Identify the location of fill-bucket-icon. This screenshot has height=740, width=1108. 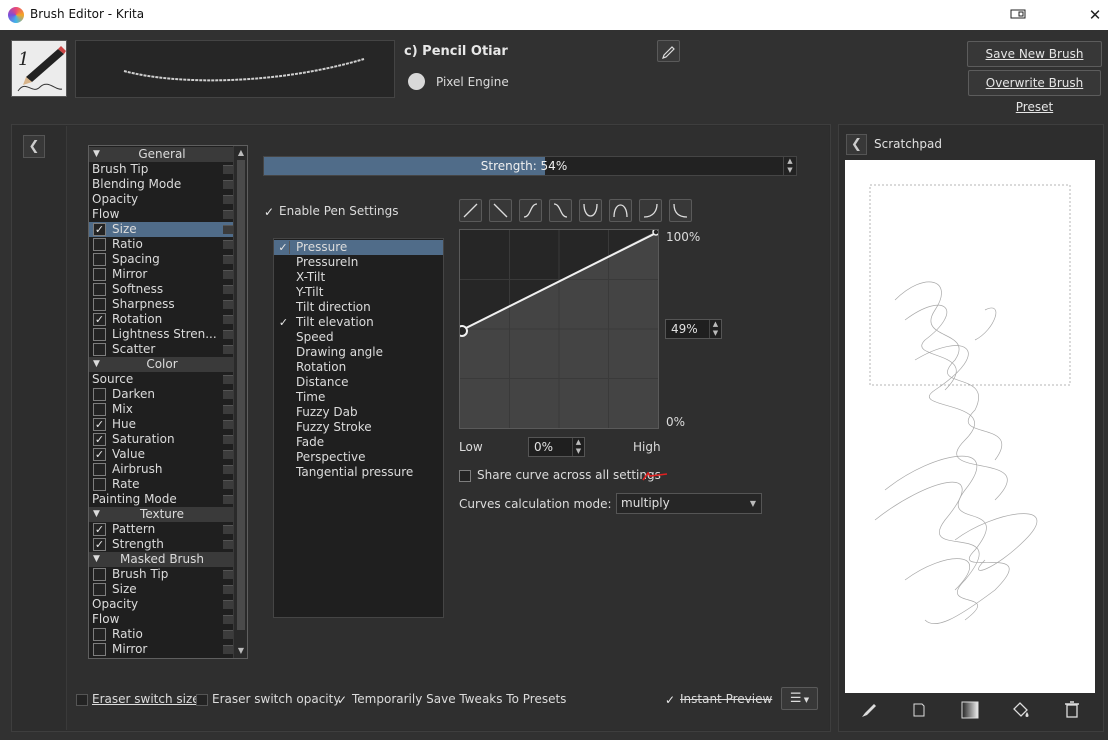
(1021, 710).